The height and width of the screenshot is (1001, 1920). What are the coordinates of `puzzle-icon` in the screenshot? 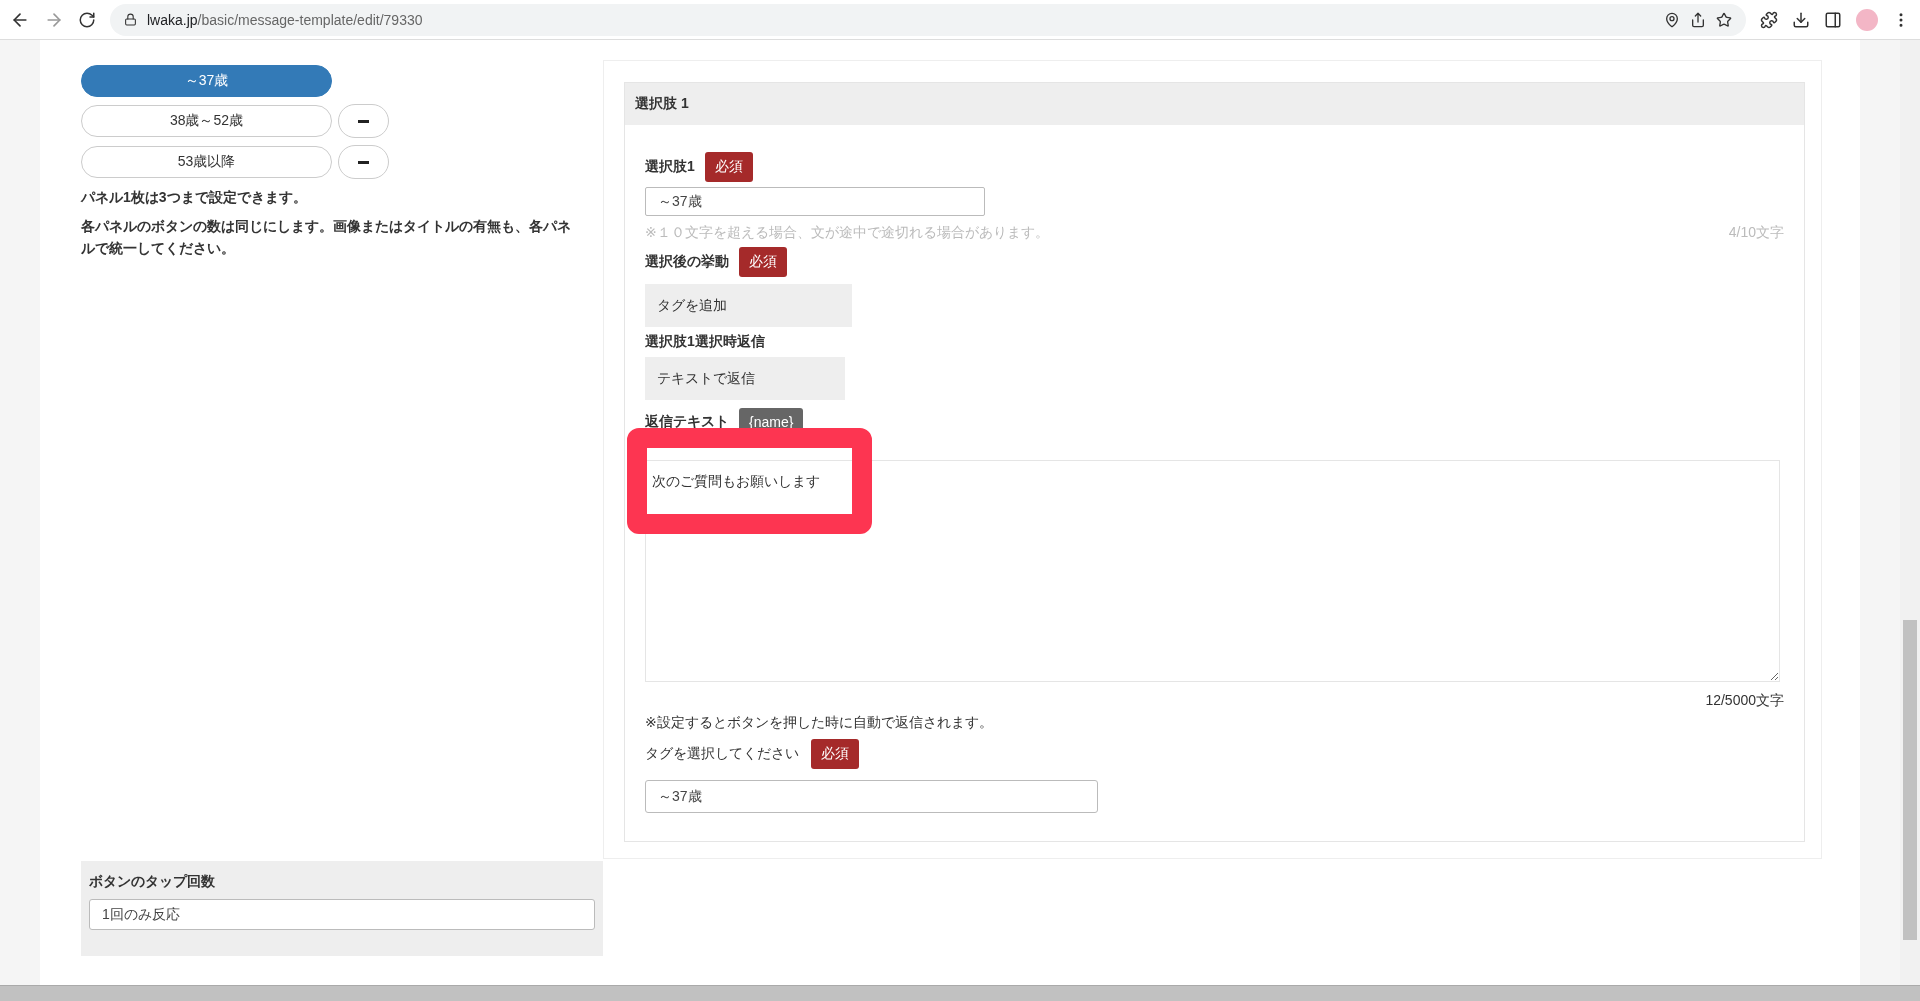 It's located at (1769, 19).